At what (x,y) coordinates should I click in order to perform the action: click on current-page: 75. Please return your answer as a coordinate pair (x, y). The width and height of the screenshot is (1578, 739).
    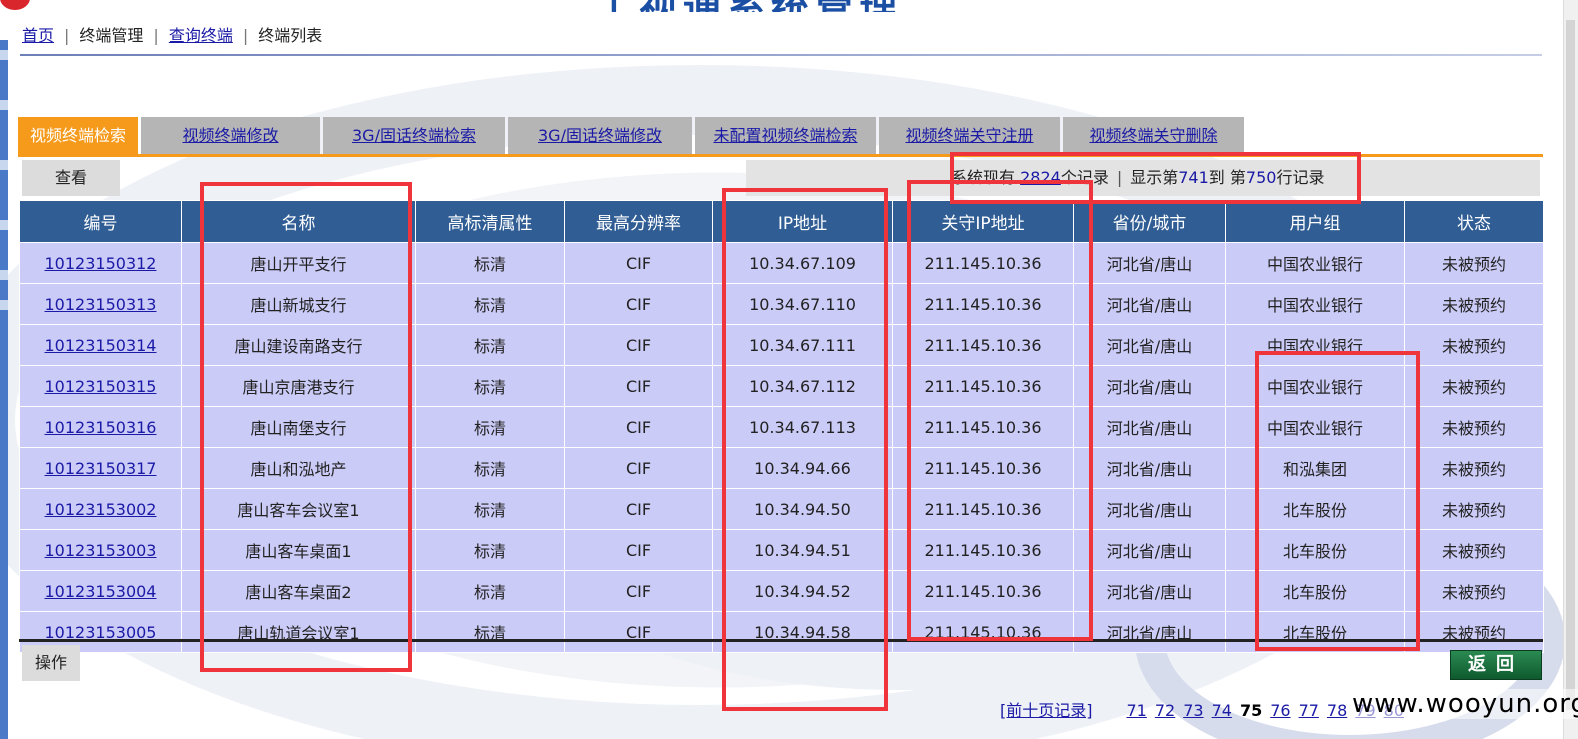
    Looking at the image, I should click on (1251, 710).